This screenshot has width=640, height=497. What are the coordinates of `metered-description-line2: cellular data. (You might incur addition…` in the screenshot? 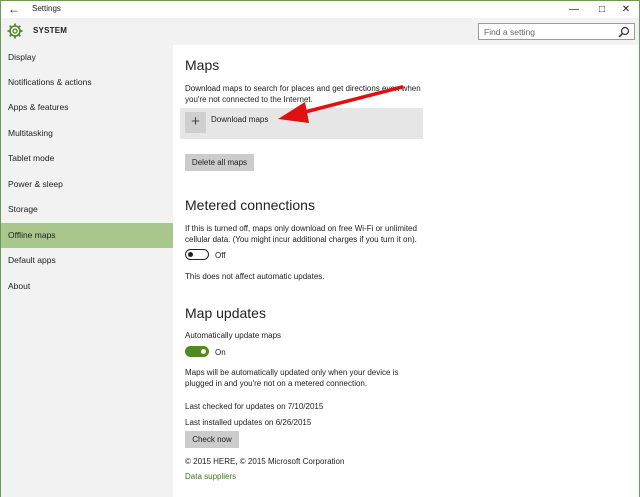 It's located at (301, 239).